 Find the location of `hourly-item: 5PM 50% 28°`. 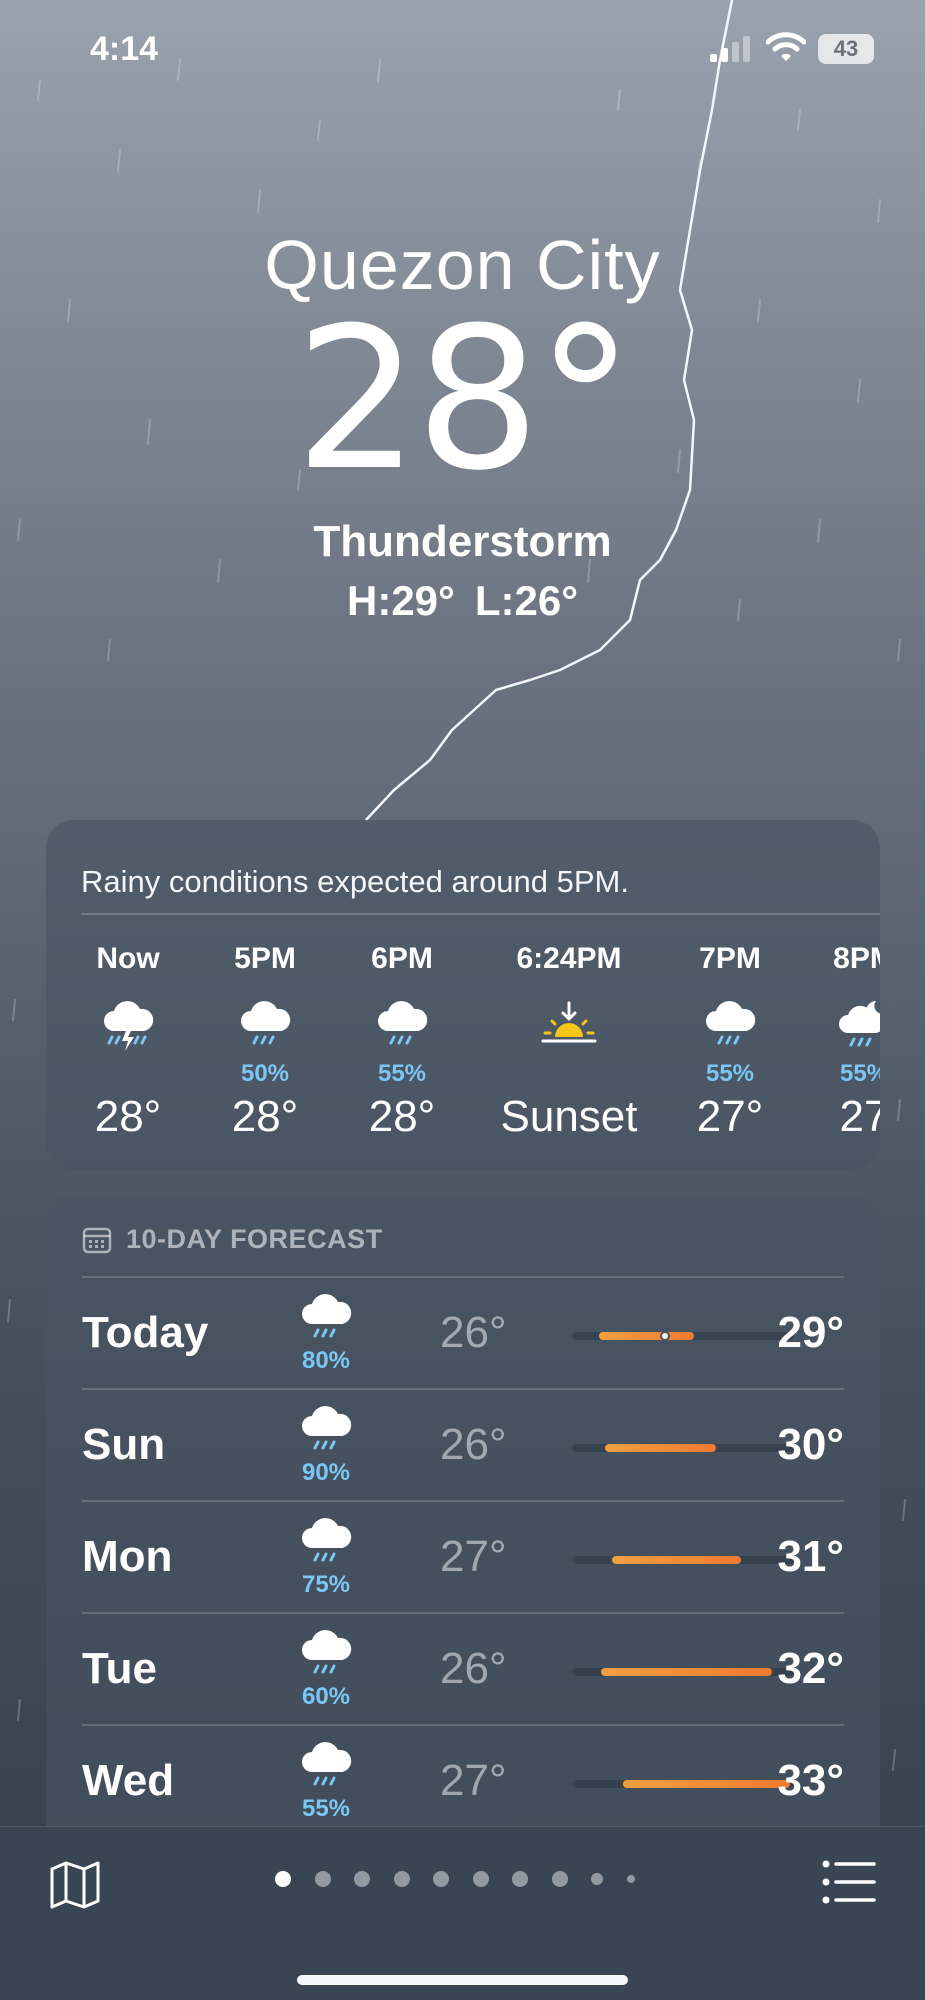

hourly-item: 5PM 50% 28° is located at coordinates (265, 1042).